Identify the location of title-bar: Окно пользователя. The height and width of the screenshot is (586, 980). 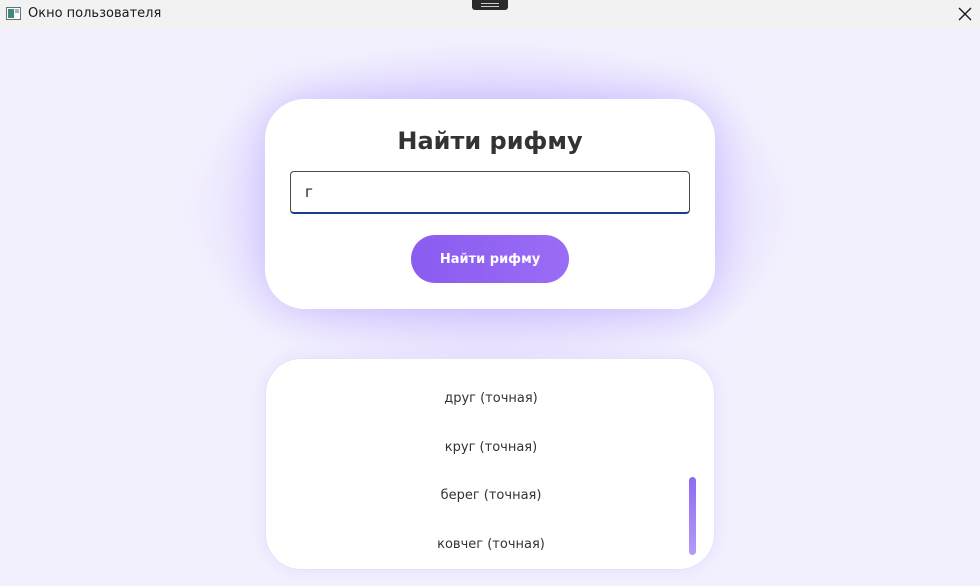
(490, 14).